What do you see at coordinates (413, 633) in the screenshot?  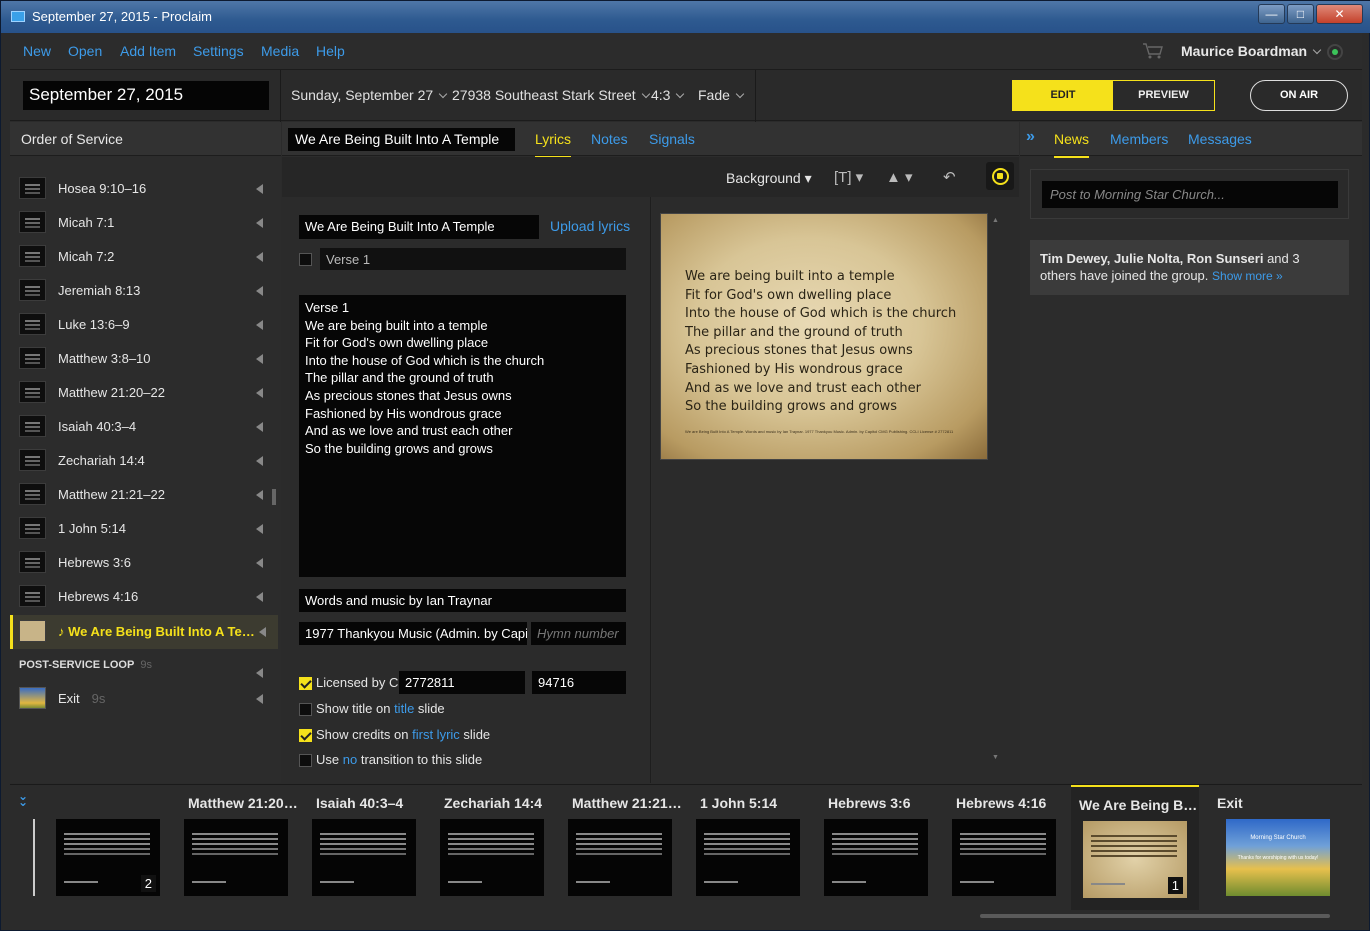 I see `copyright-input: 1977 Thankyou Music (Admin. by Capi` at bounding box center [413, 633].